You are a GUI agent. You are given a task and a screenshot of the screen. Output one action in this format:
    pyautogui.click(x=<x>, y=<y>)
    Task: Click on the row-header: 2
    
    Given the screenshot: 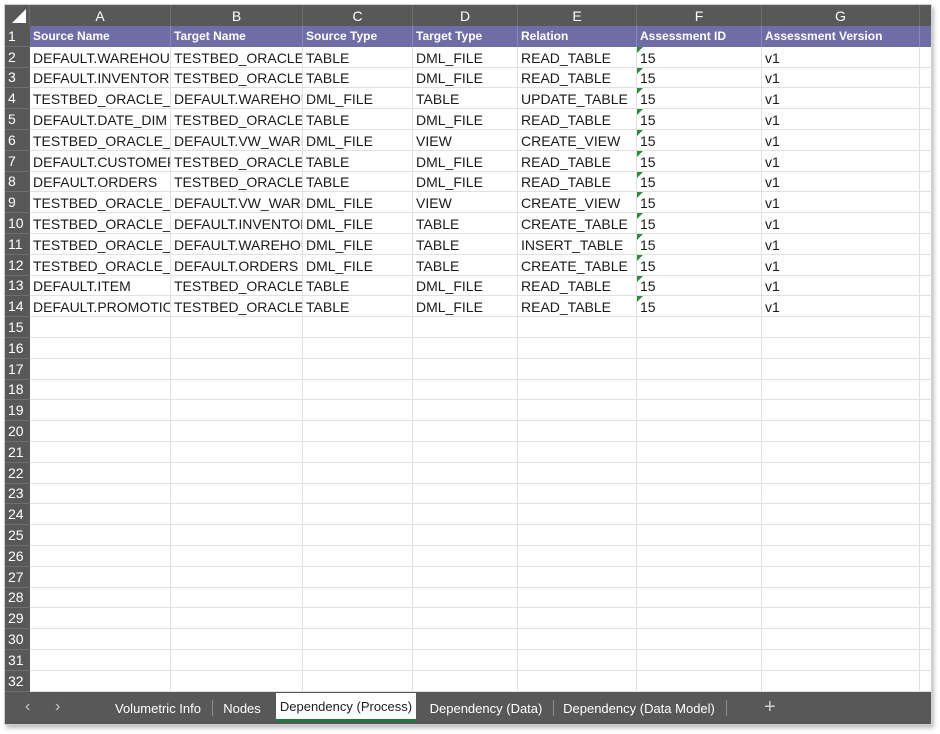 What is the action you would take?
    pyautogui.click(x=17, y=57)
    